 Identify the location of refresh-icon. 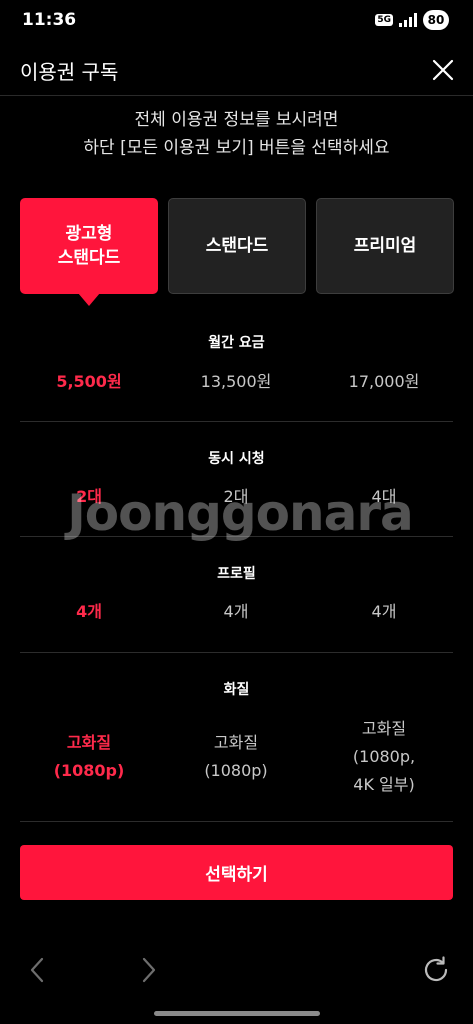
(436, 969).